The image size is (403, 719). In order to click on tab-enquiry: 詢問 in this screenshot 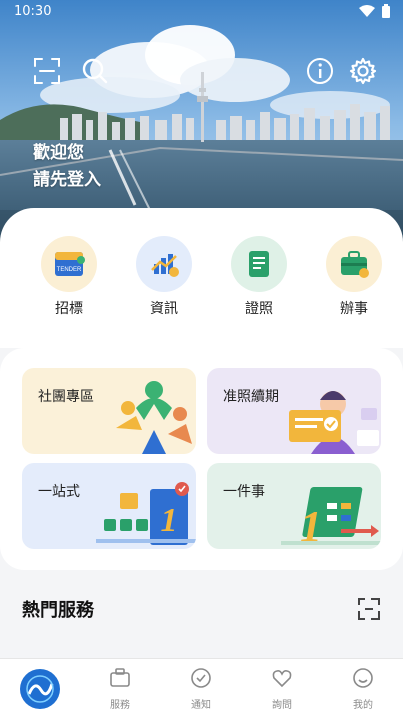, I will do `click(282, 689)`.